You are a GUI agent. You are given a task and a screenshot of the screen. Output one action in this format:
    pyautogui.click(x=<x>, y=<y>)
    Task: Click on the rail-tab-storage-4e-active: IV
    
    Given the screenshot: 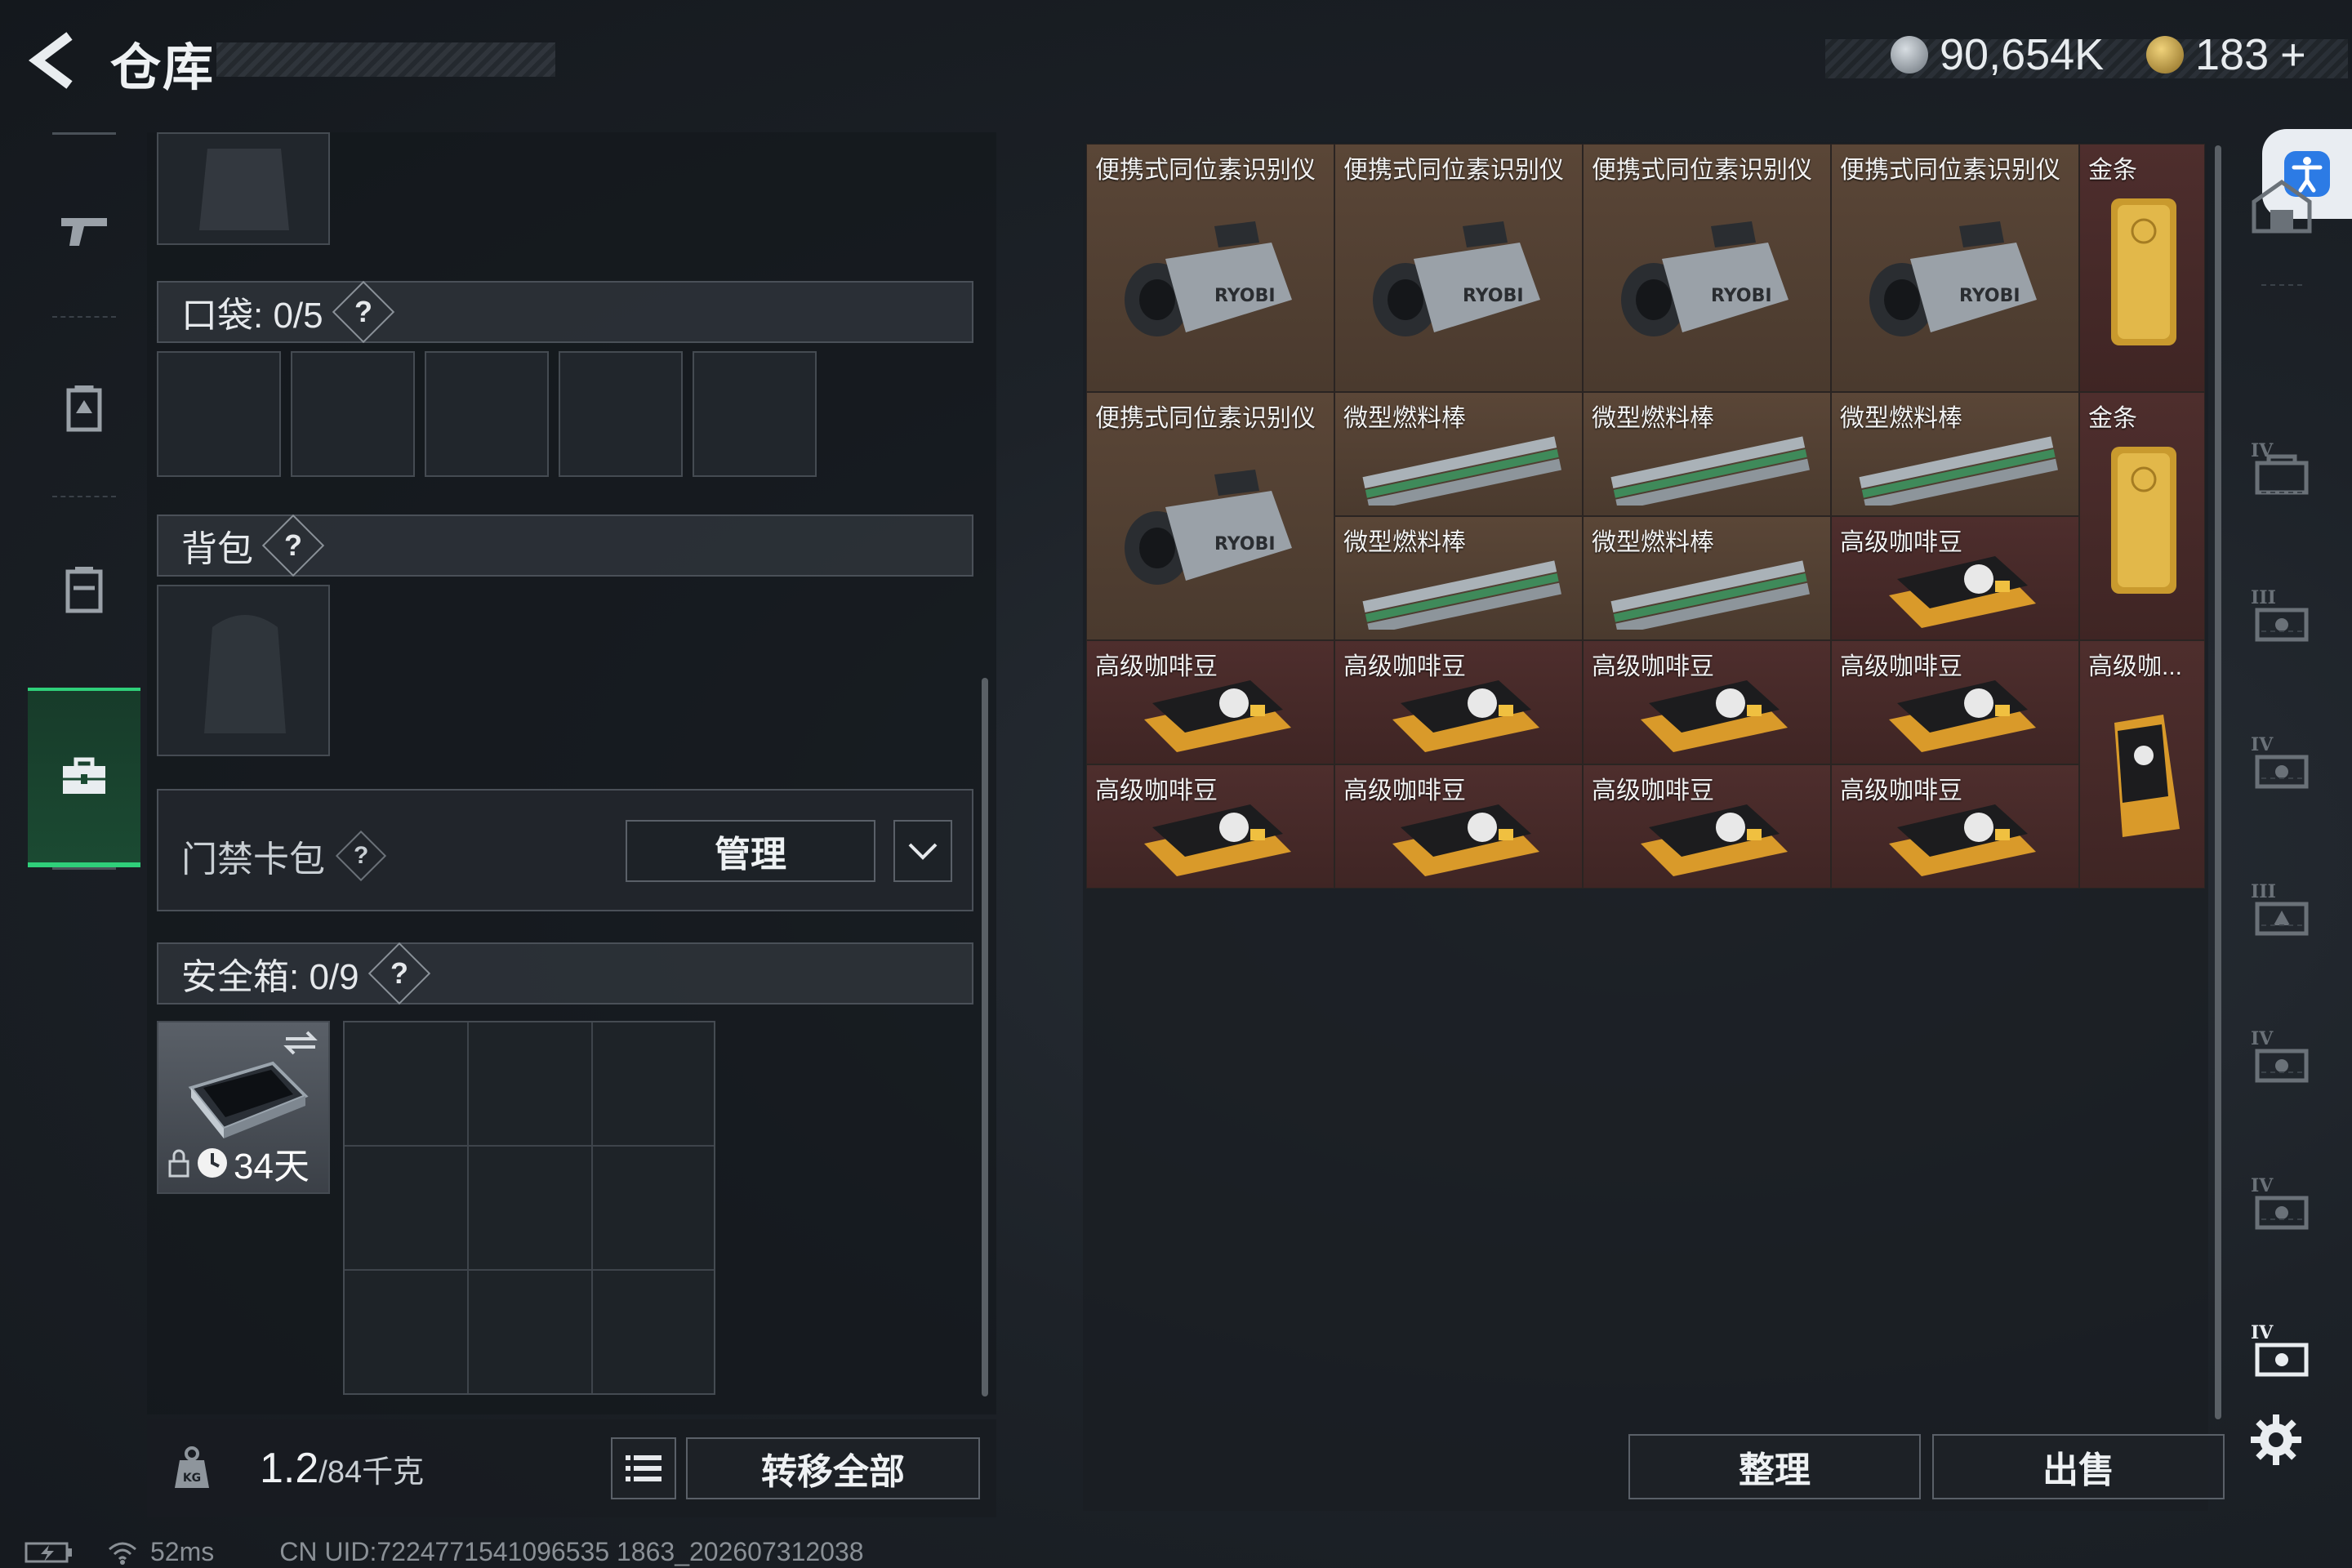 What is the action you would take?
    pyautogui.click(x=2282, y=1349)
    